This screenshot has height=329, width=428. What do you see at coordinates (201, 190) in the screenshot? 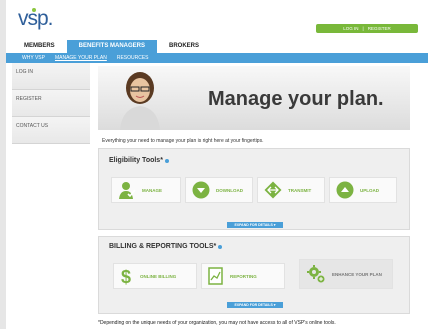
I see `download-icon` at bounding box center [201, 190].